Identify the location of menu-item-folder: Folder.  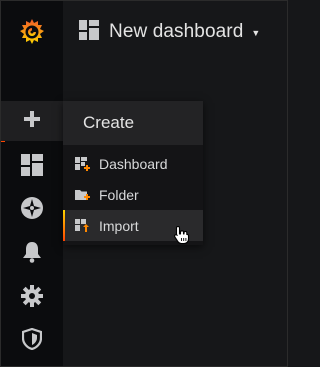
(133, 194).